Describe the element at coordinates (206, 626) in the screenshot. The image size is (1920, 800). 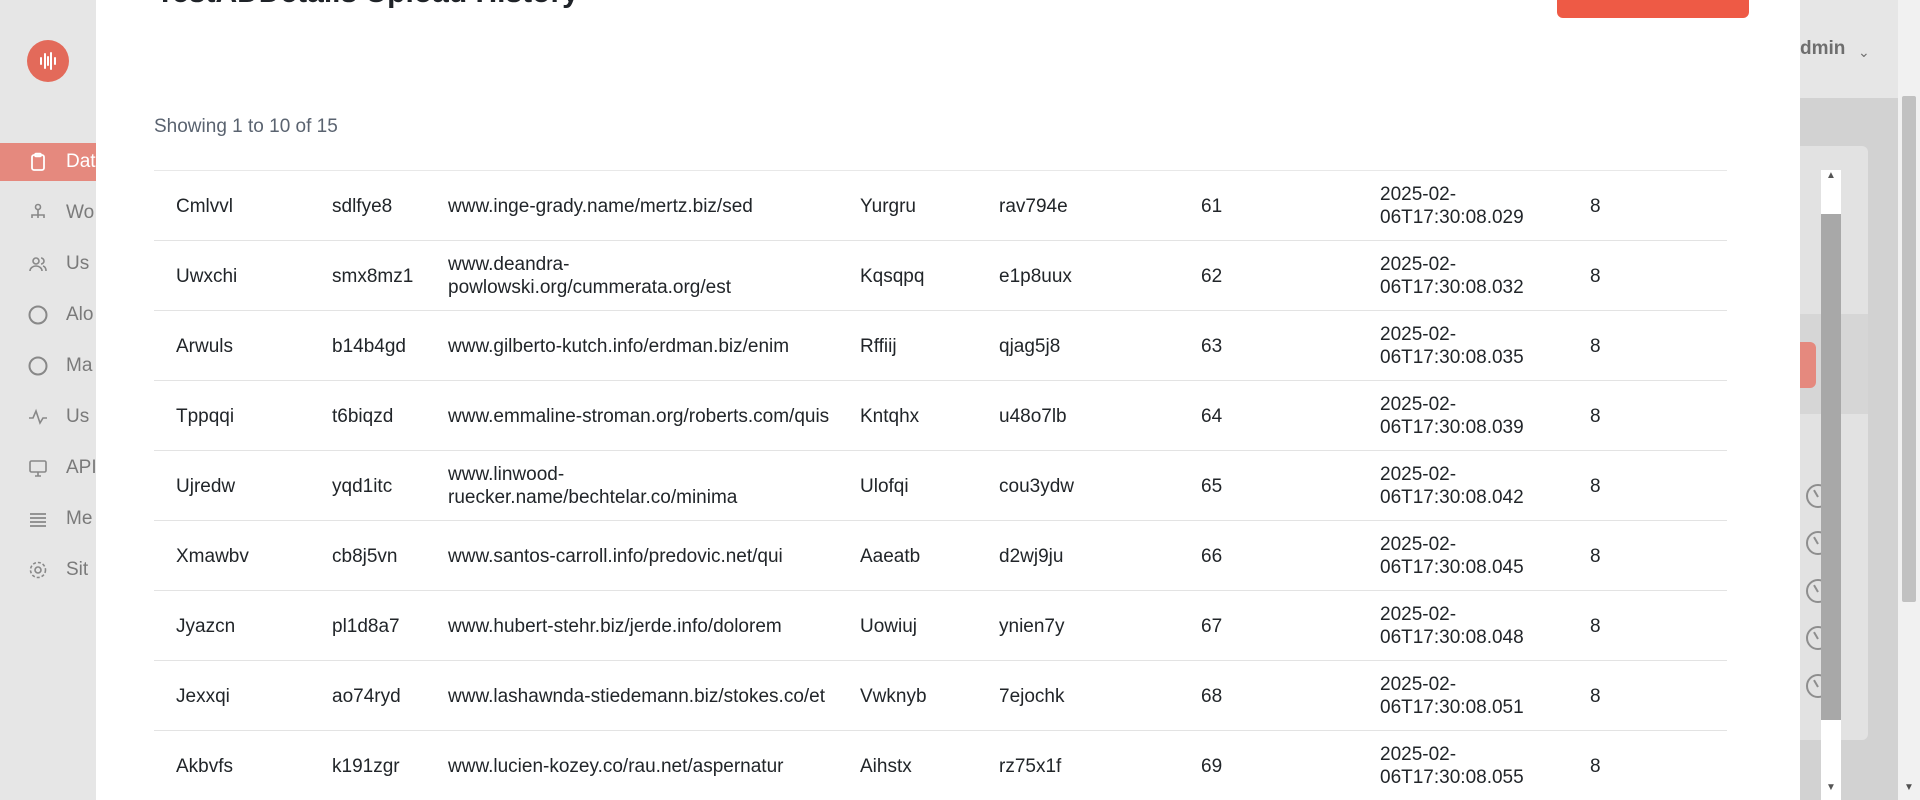
I see `table-cell: Jyazcn` at that location.